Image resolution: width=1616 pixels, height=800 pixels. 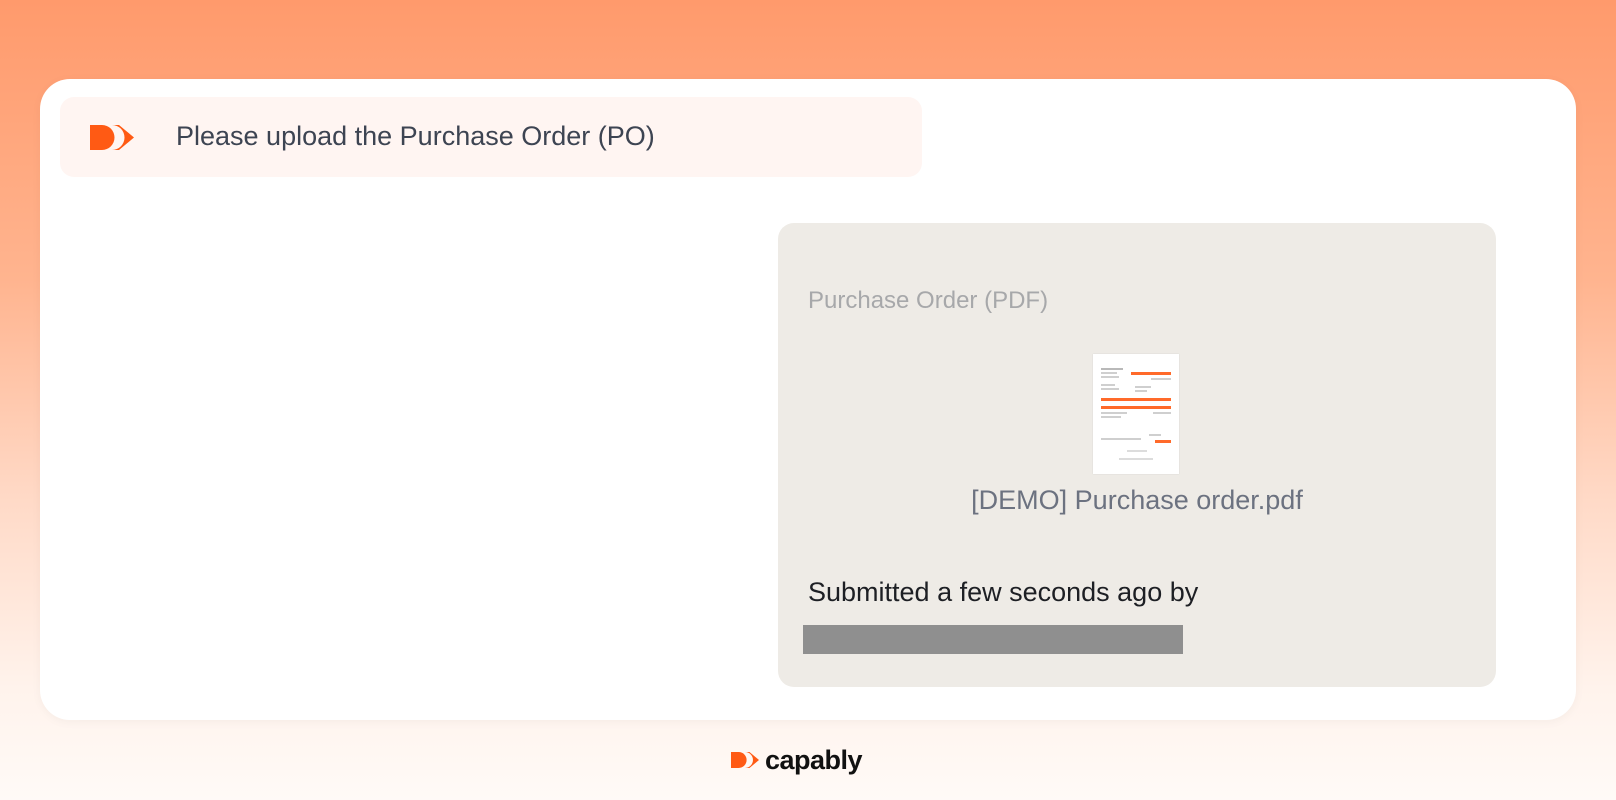 What do you see at coordinates (1003, 592) in the screenshot?
I see `submitted-status: Submitted a few seconds ago by` at bounding box center [1003, 592].